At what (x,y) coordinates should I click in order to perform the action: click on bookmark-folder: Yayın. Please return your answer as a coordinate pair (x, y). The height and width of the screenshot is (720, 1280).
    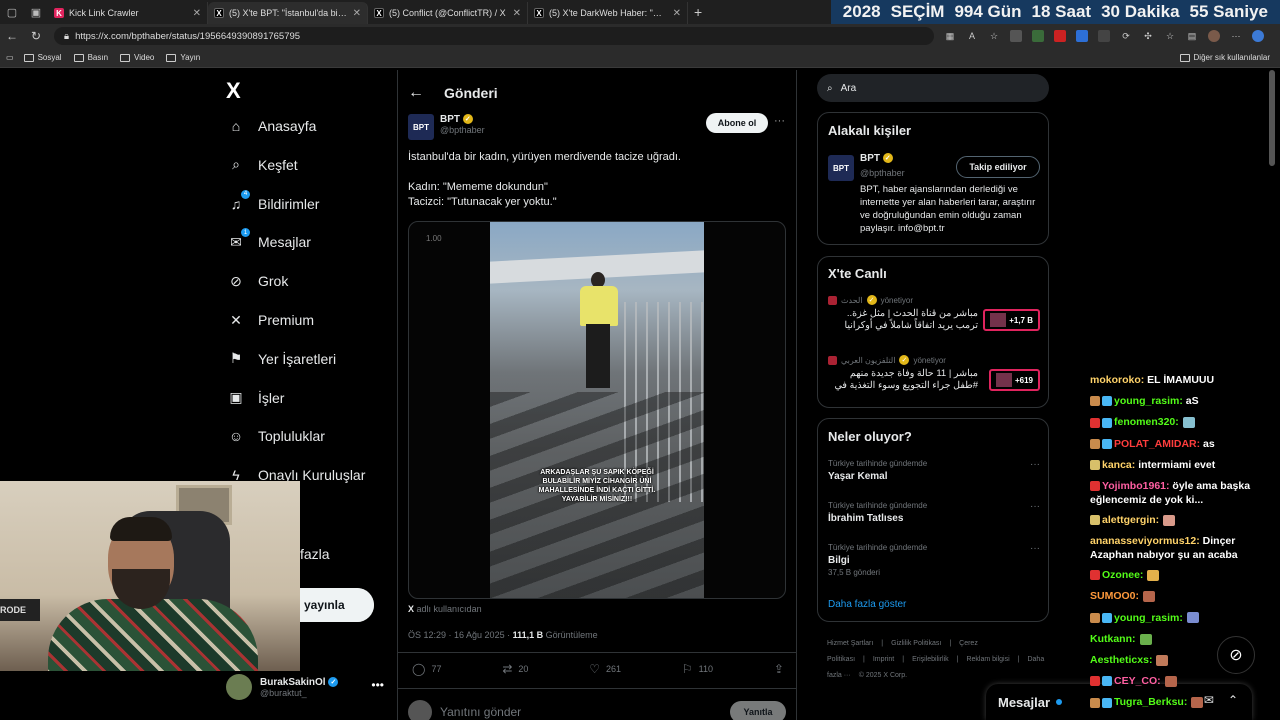
    Looking at the image, I should click on (183, 57).